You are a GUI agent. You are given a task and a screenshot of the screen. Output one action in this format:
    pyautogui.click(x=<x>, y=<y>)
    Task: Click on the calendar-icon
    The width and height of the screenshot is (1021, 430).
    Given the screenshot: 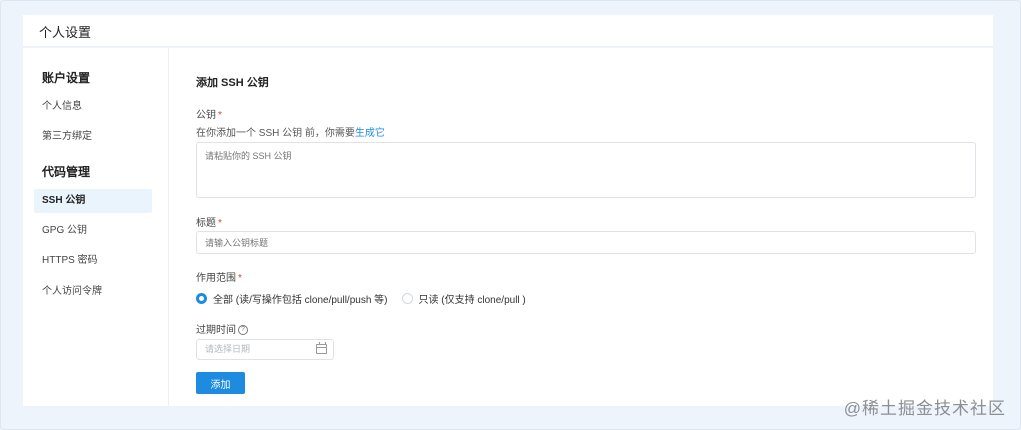 What is the action you would take?
    pyautogui.click(x=321, y=348)
    